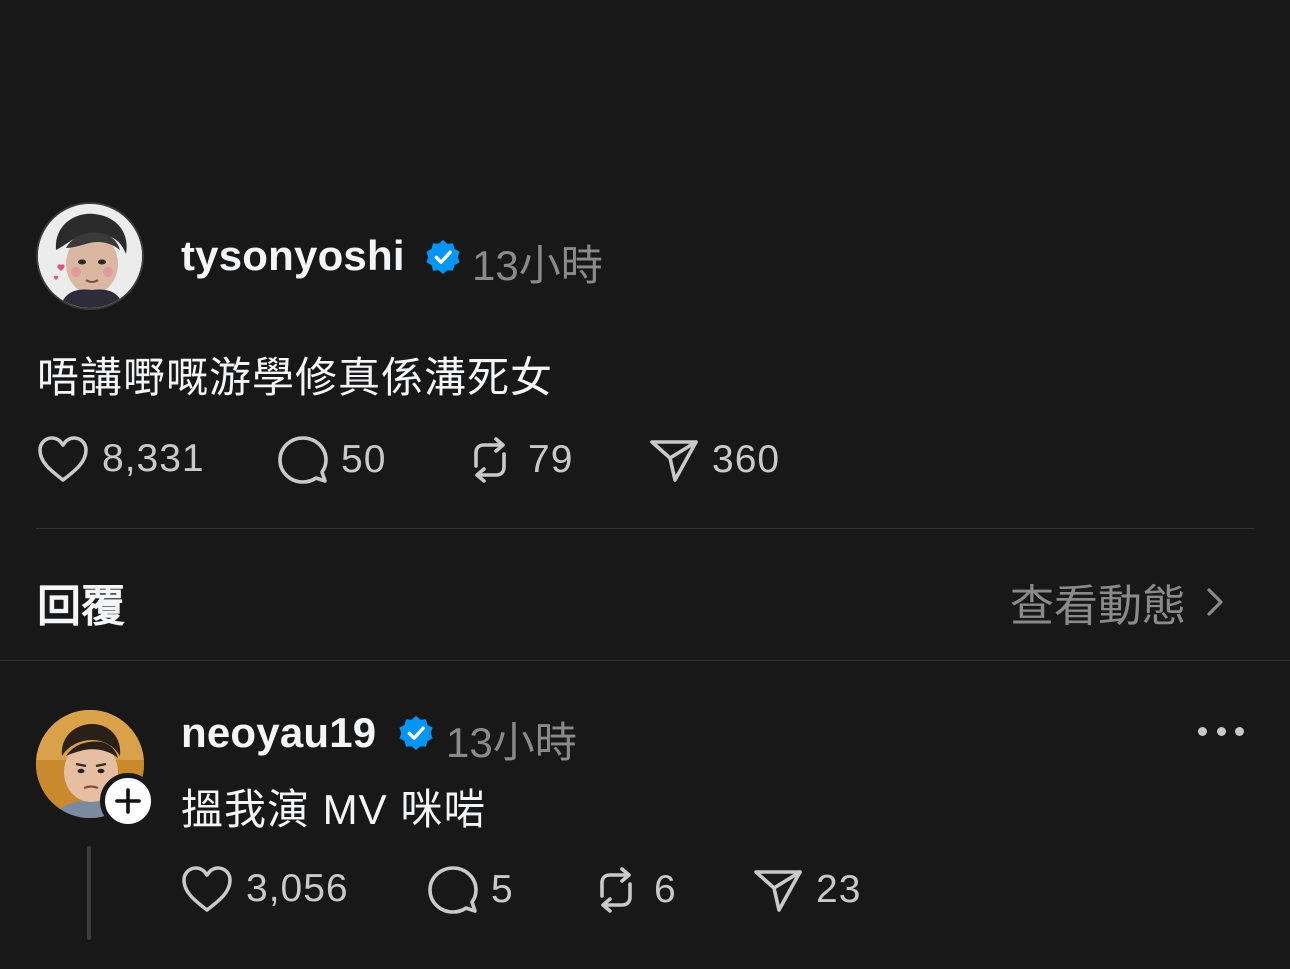 The width and height of the screenshot is (1290, 969). Describe the element at coordinates (297, 888) in the screenshot. I see `like-count: 3,056` at that location.